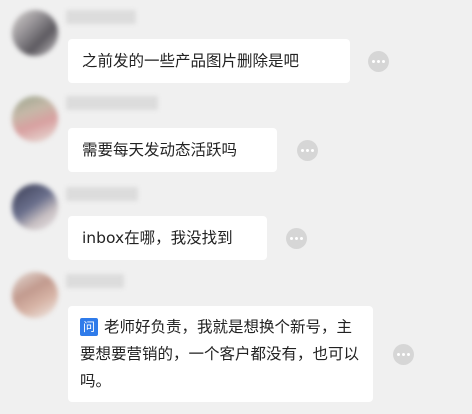 This screenshot has width=472, height=414. I want to click on message-bubble: inbox在哪，我没找到, so click(167, 238).